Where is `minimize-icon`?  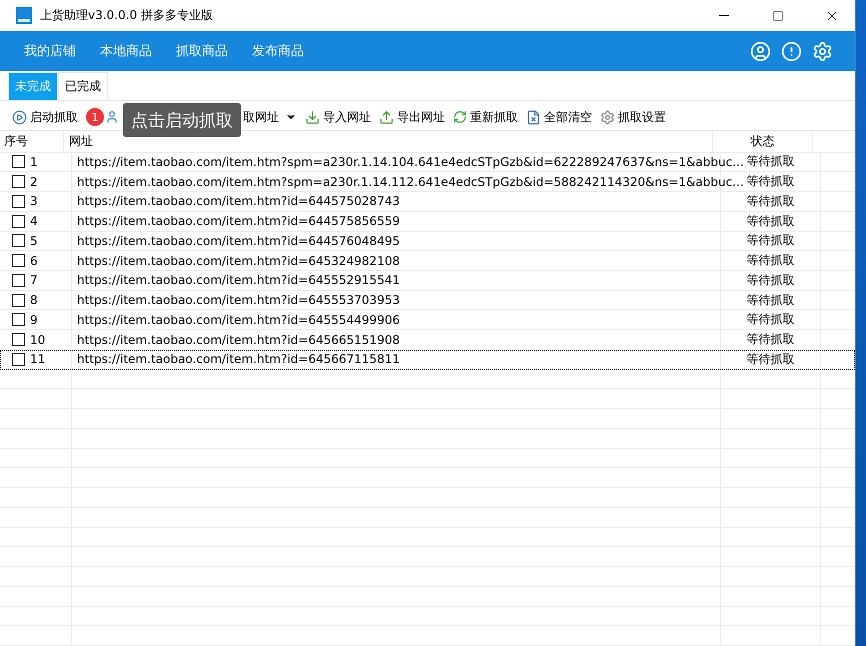
minimize-icon is located at coordinates (724, 15).